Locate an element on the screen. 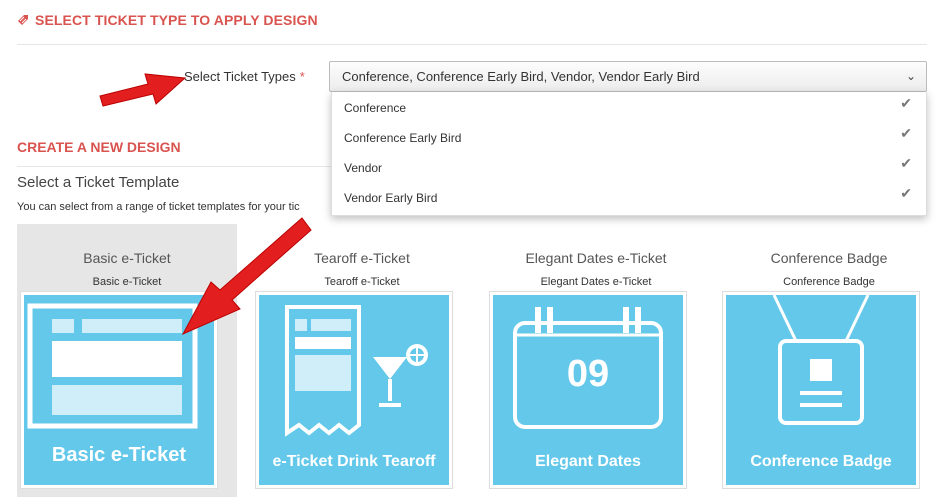 The height and width of the screenshot is (497, 942). thumbnail-caption: Conference Badge is located at coordinates (821, 461).